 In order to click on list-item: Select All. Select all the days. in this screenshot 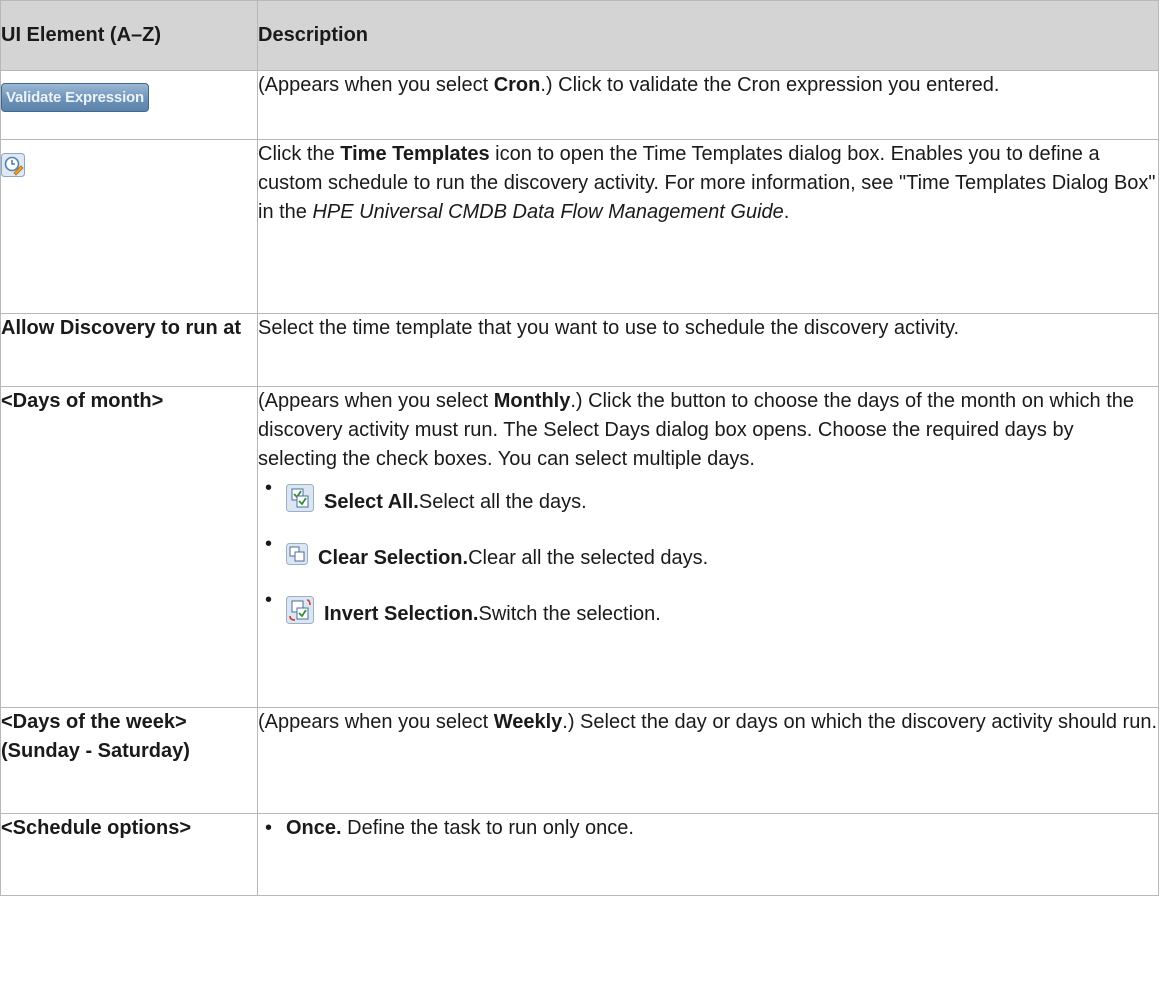, I will do `click(708, 502)`.